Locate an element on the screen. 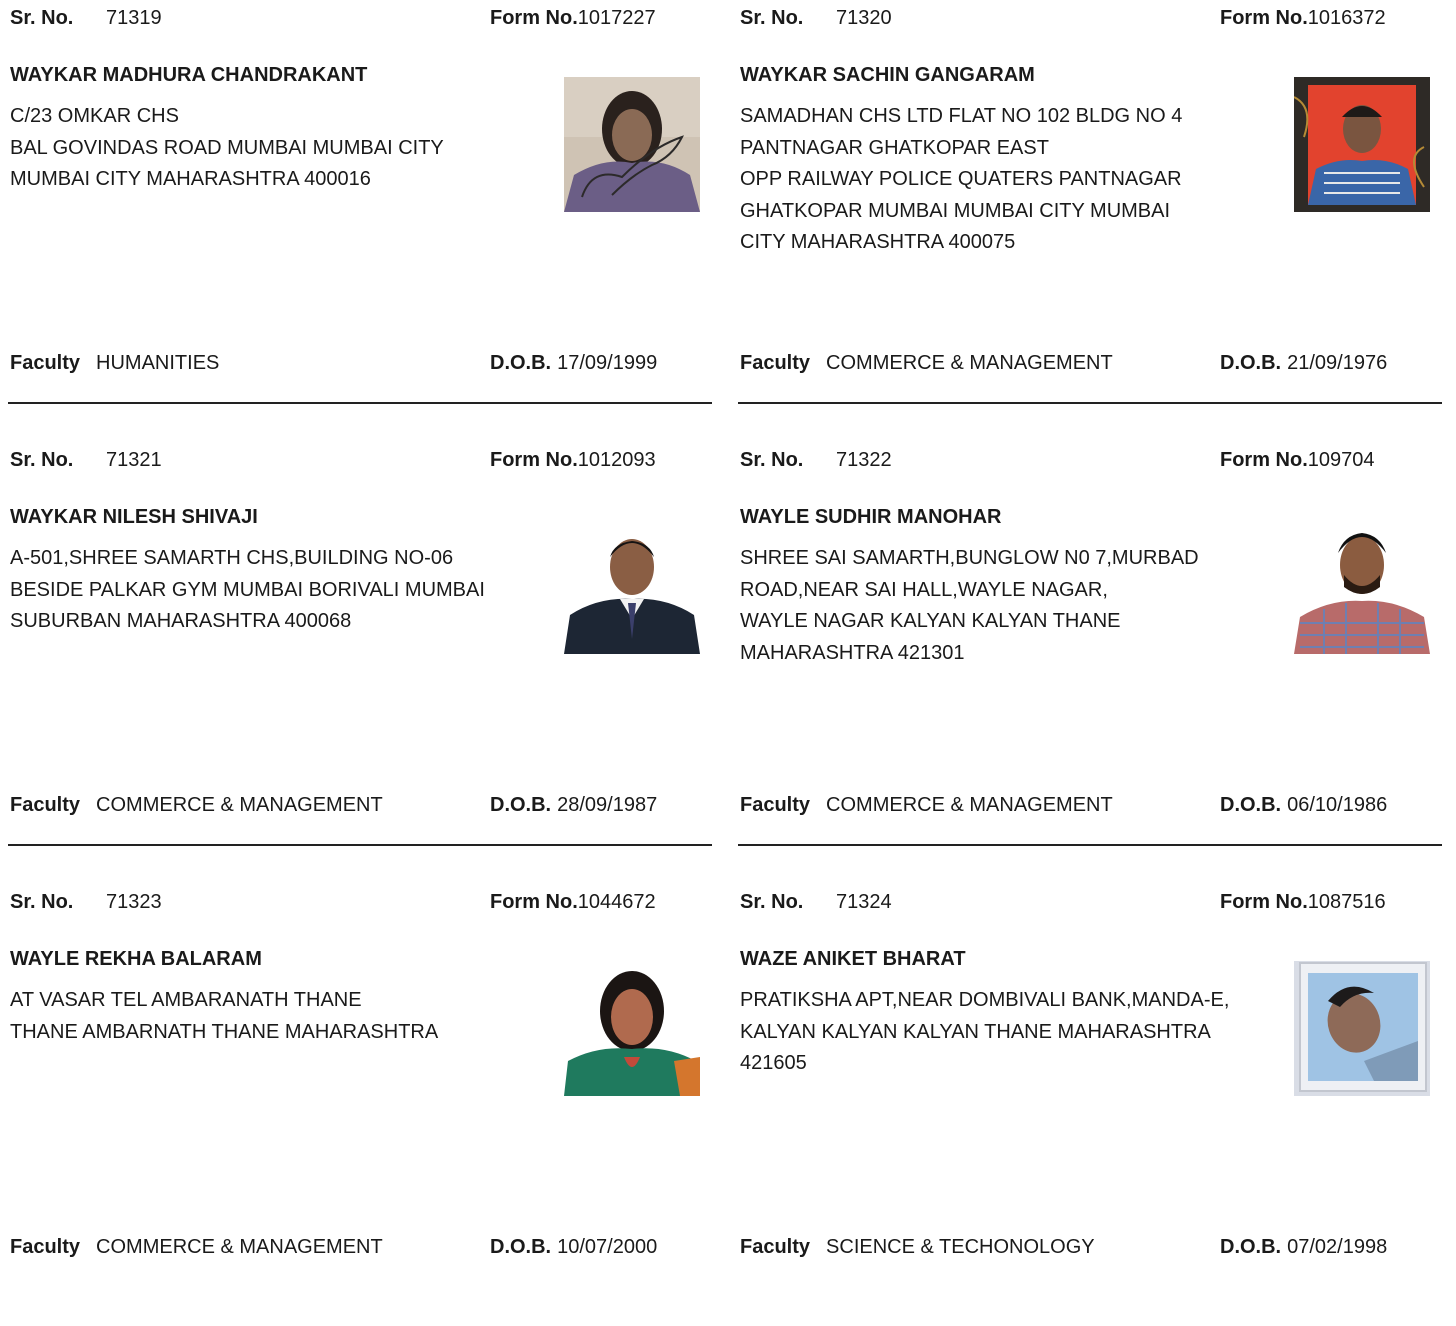  sr-no: Sr. No. 71321 is located at coordinates (86, 460).